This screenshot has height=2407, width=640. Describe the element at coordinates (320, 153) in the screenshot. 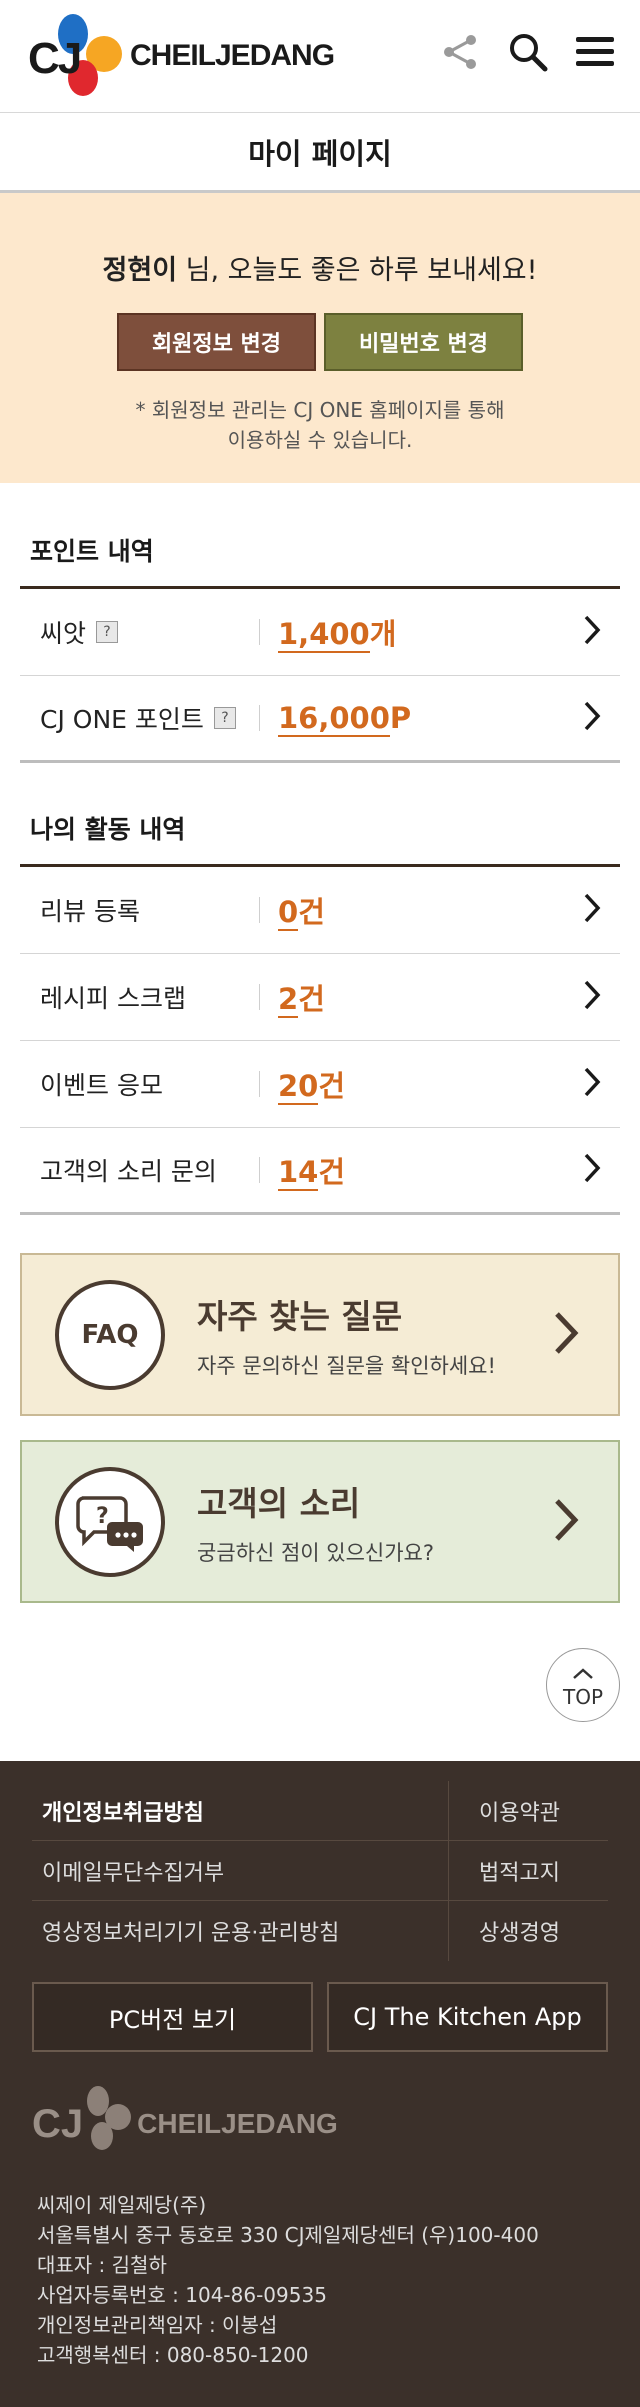

I see `page-title: 마이 페이지` at that location.